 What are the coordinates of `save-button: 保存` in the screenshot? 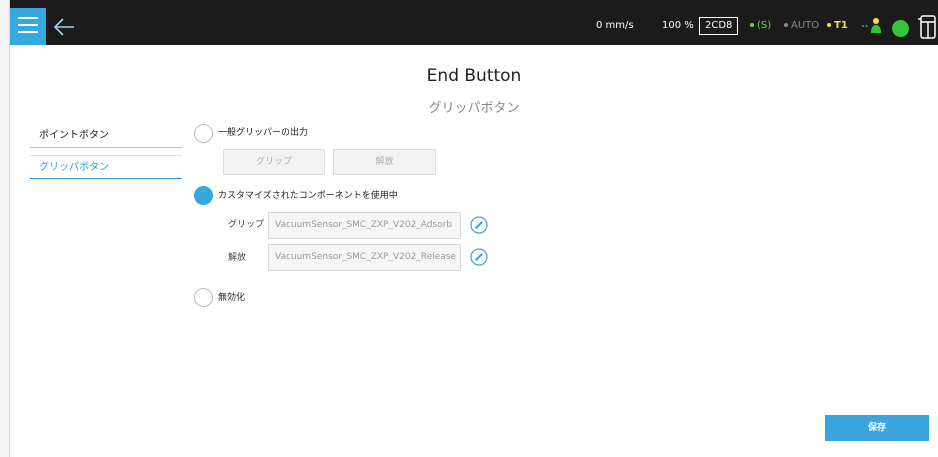 It's located at (877, 428).